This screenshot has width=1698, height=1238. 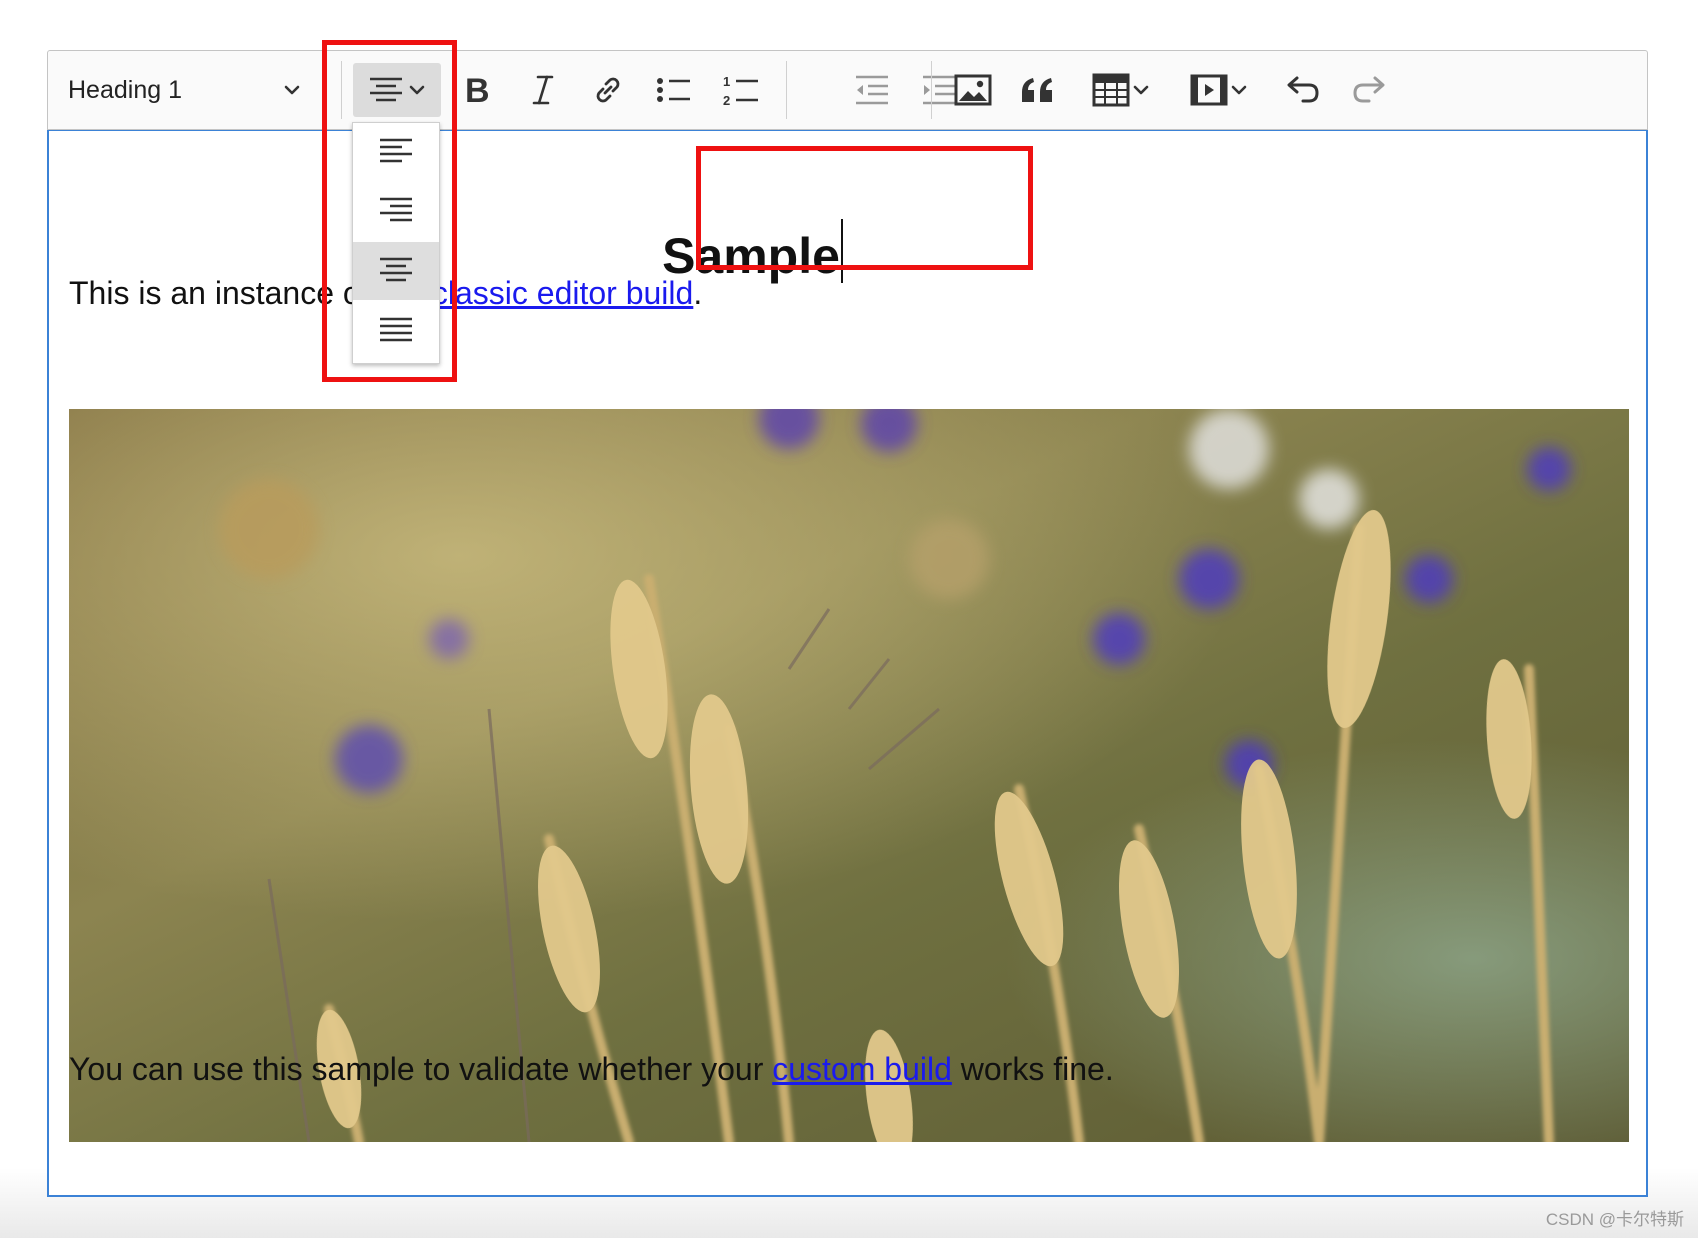 I want to click on italic-icon, so click(x=543, y=90).